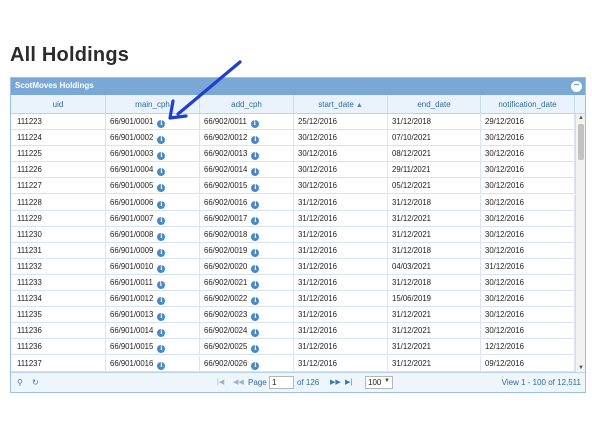 Image resolution: width=592 pixels, height=444 pixels. What do you see at coordinates (153, 315) in the screenshot?
I see `cell-main-cph: 66/901/0013 i` at bounding box center [153, 315].